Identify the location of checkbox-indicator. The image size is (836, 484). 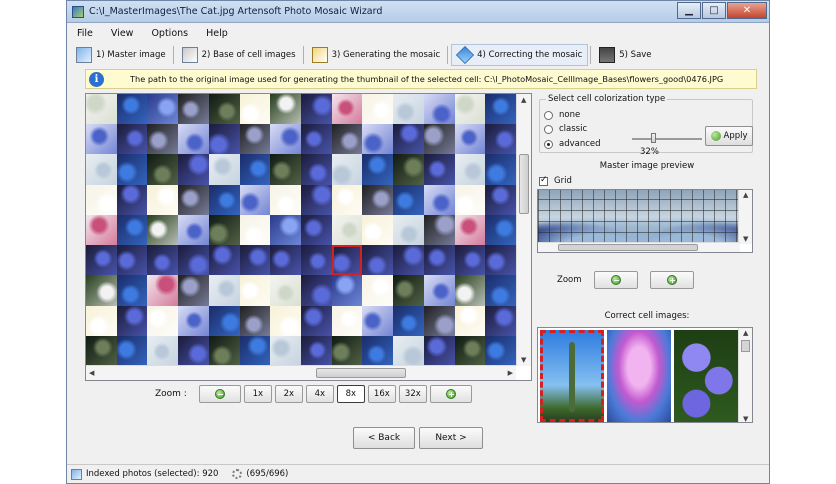
(543, 180).